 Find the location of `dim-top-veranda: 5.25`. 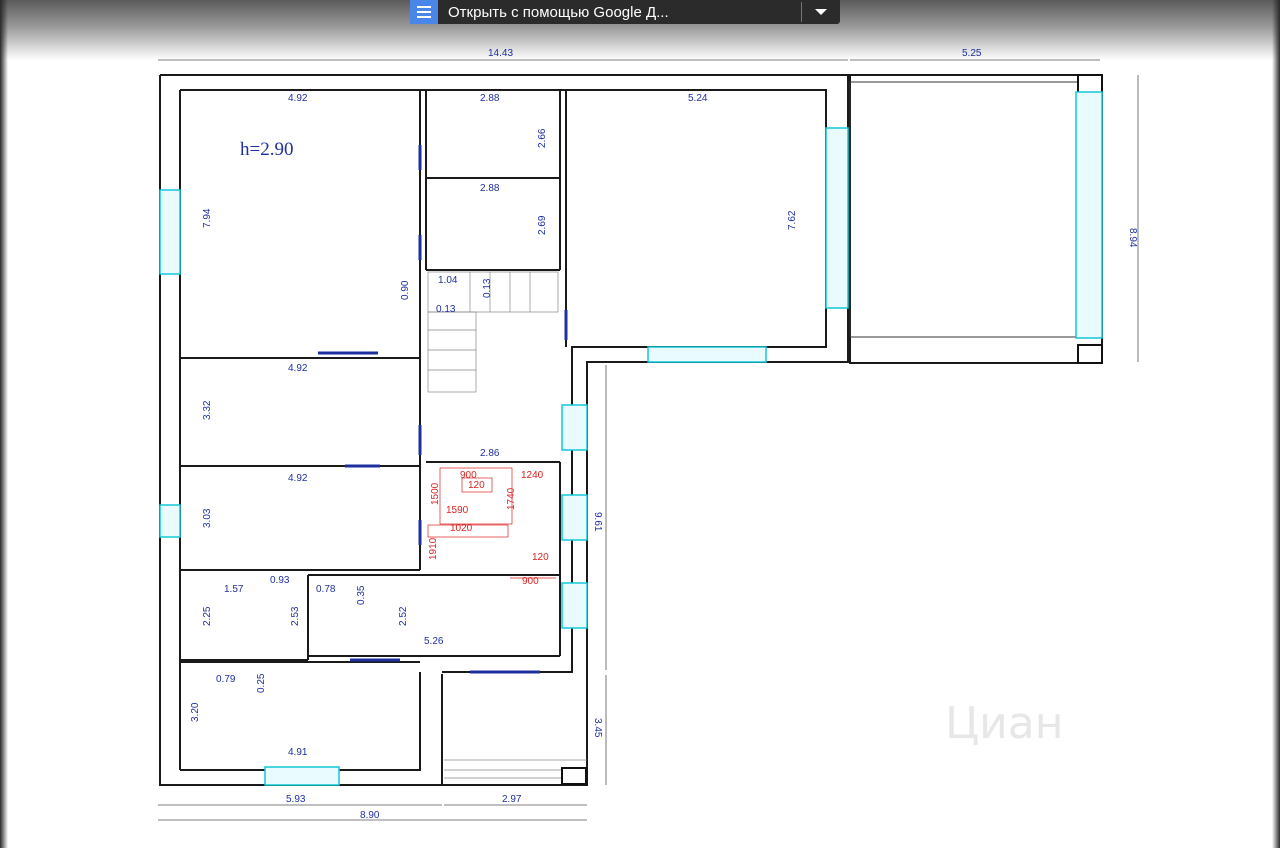

dim-top-veranda: 5.25 is located at coordinates (972, 53).